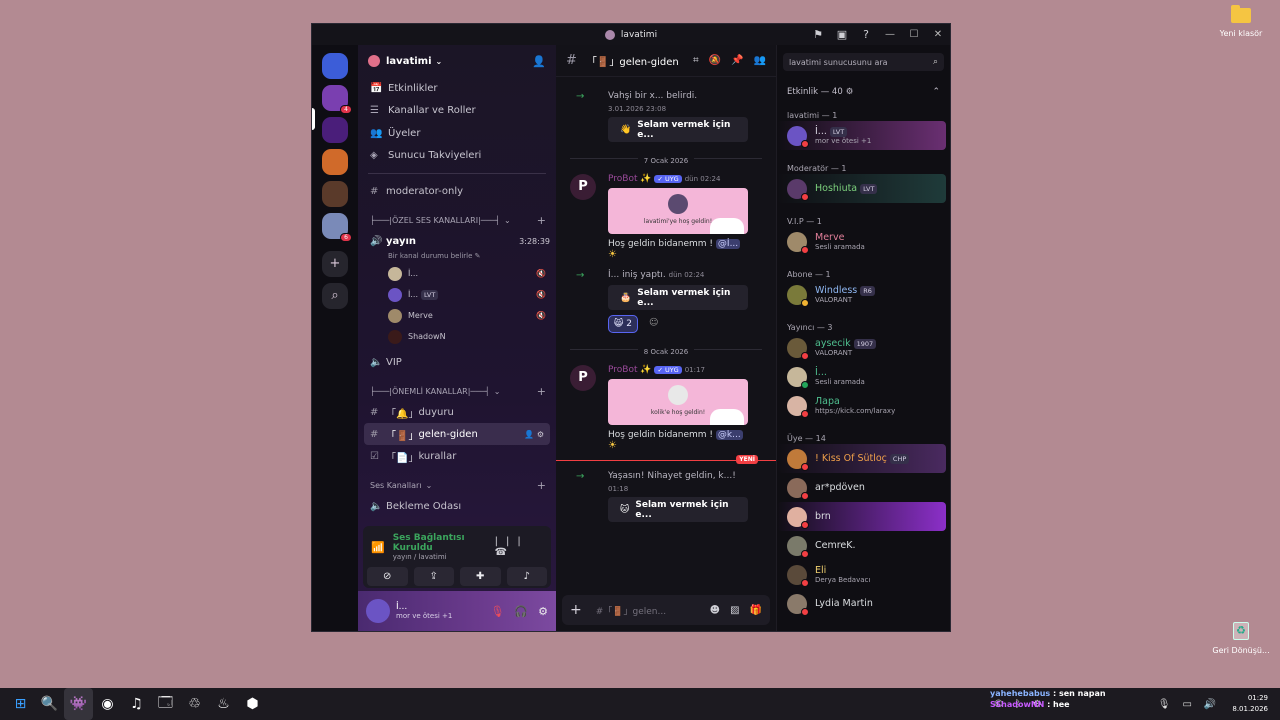  What do you see at coordinates (457, 336) in the screenshot?
I see `voice-user: ShadowN` at bounding box center [457, 336].